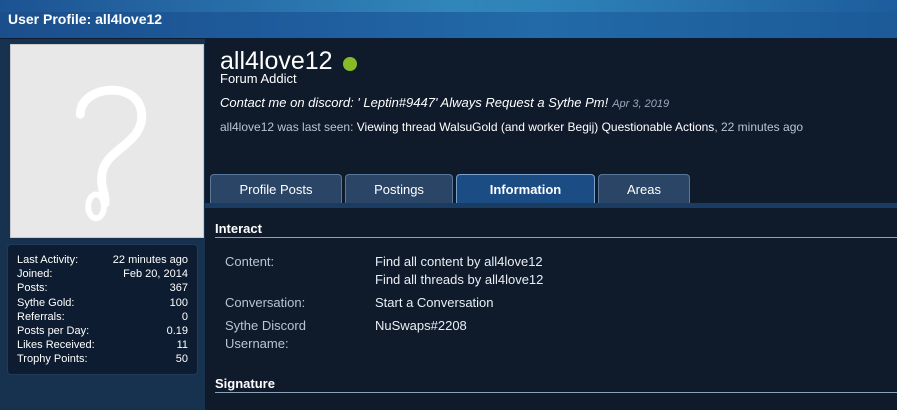 The height and width of the screenshot is (410, 897). Describe the element at coordinates (276, 189) in the screenshot. I see `tab-profile-posts: Profile Posts` at that location.